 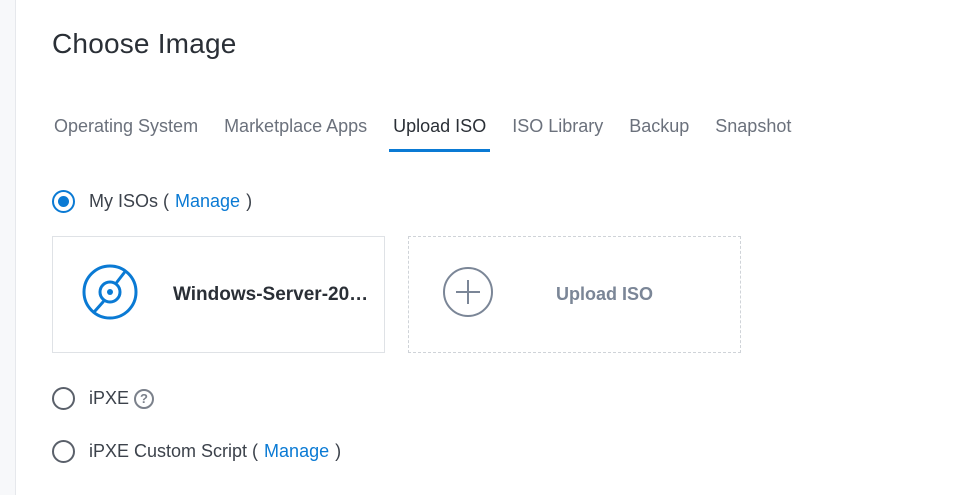 I want to click on ipxe-option: iPXE ?, so click(x=103, y=398).